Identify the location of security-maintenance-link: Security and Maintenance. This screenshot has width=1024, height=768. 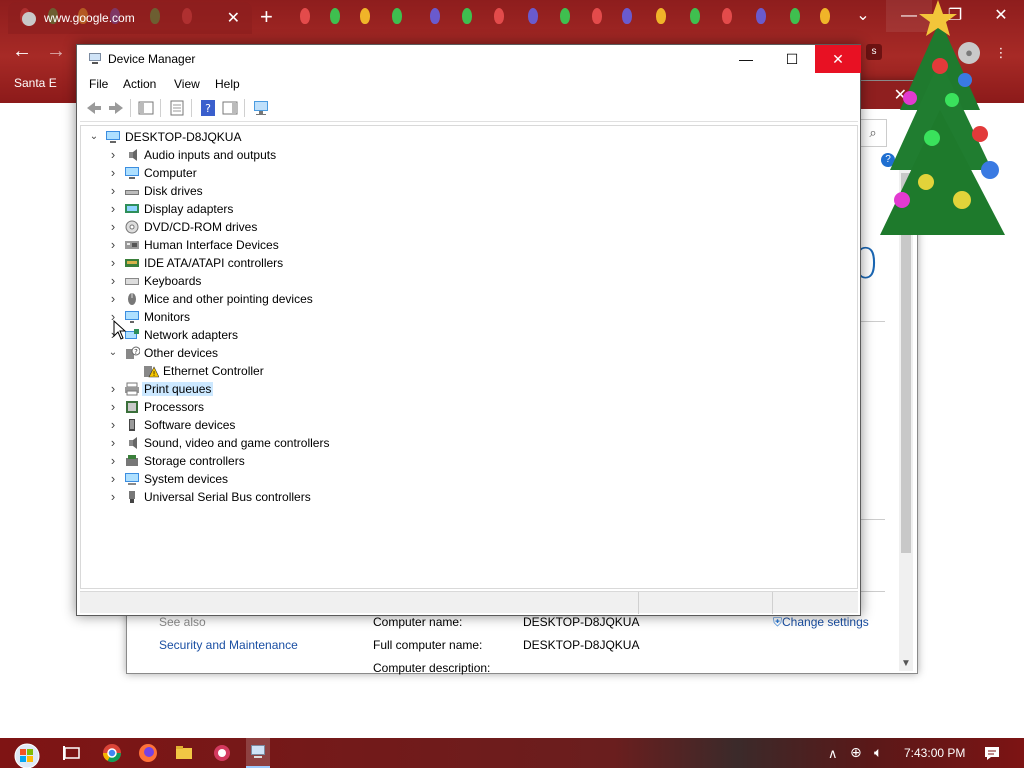
(228, 645).